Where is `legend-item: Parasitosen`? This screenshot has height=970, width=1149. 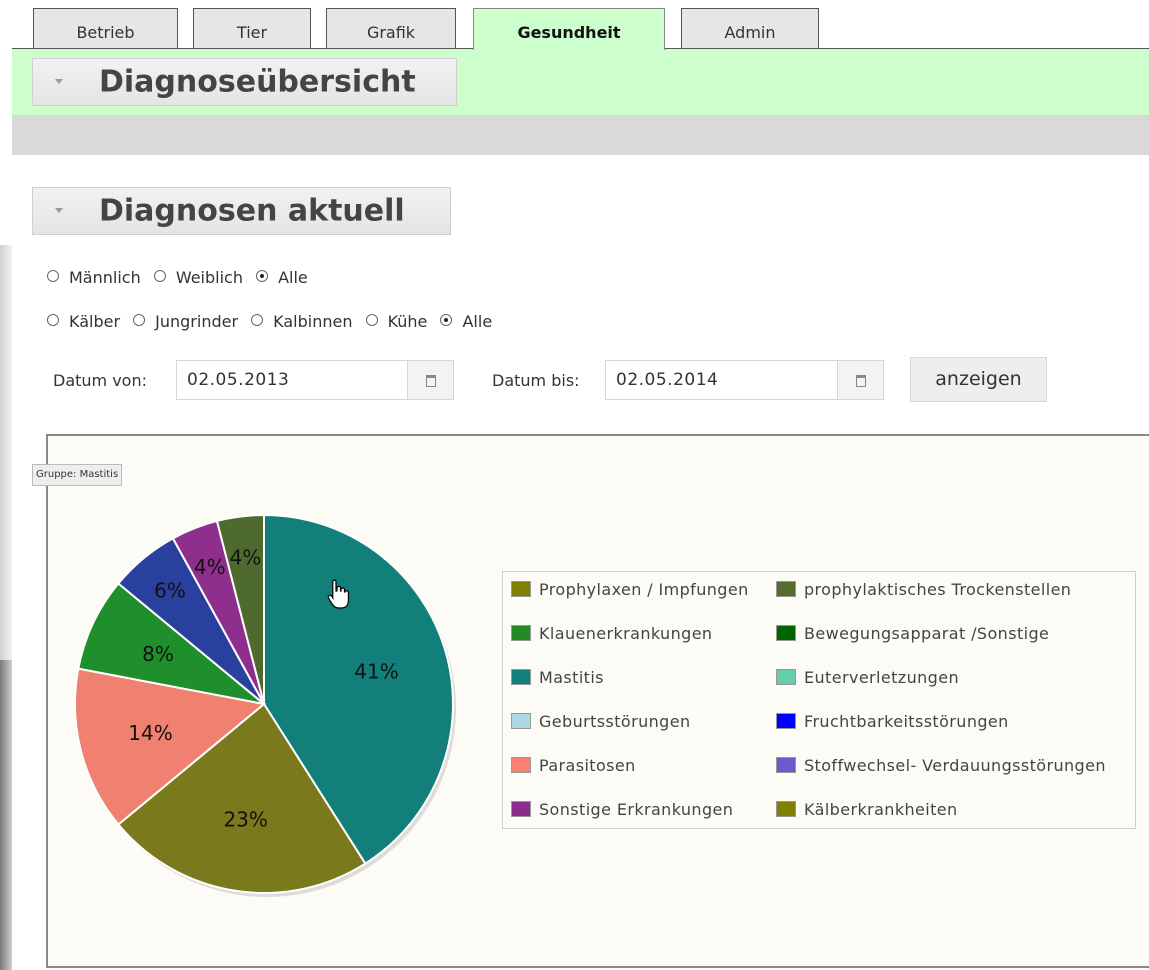
legend-item: Parasitosen is located at coordinates (573, 765).